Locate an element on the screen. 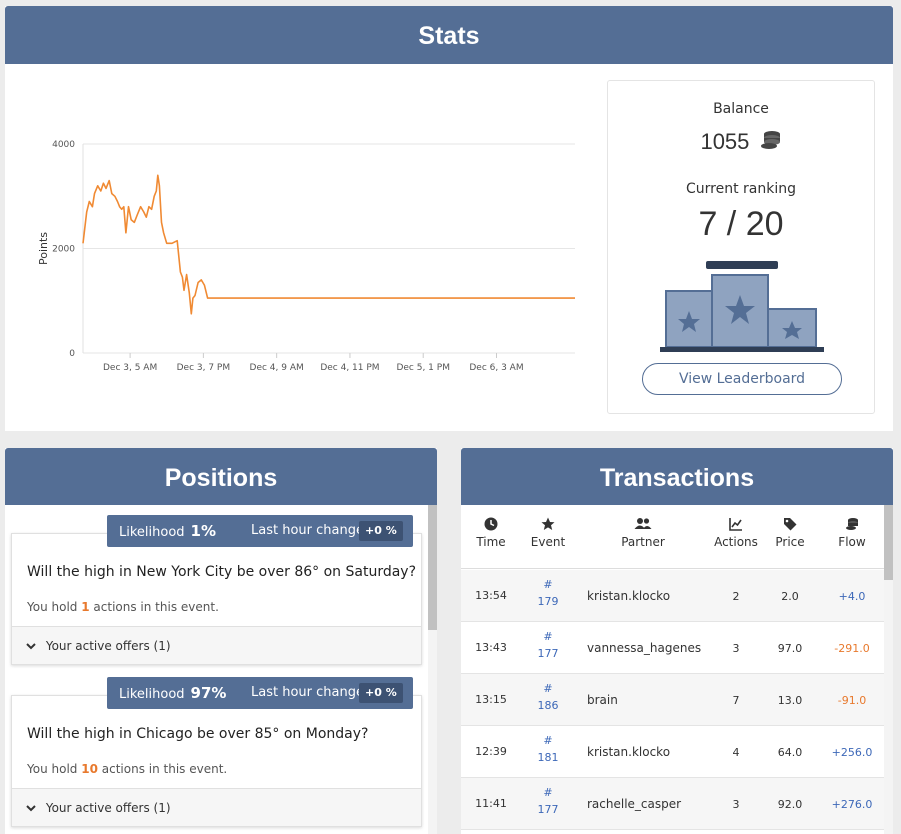  y-tick-label: 4000 is located at coordinates (63, 145).